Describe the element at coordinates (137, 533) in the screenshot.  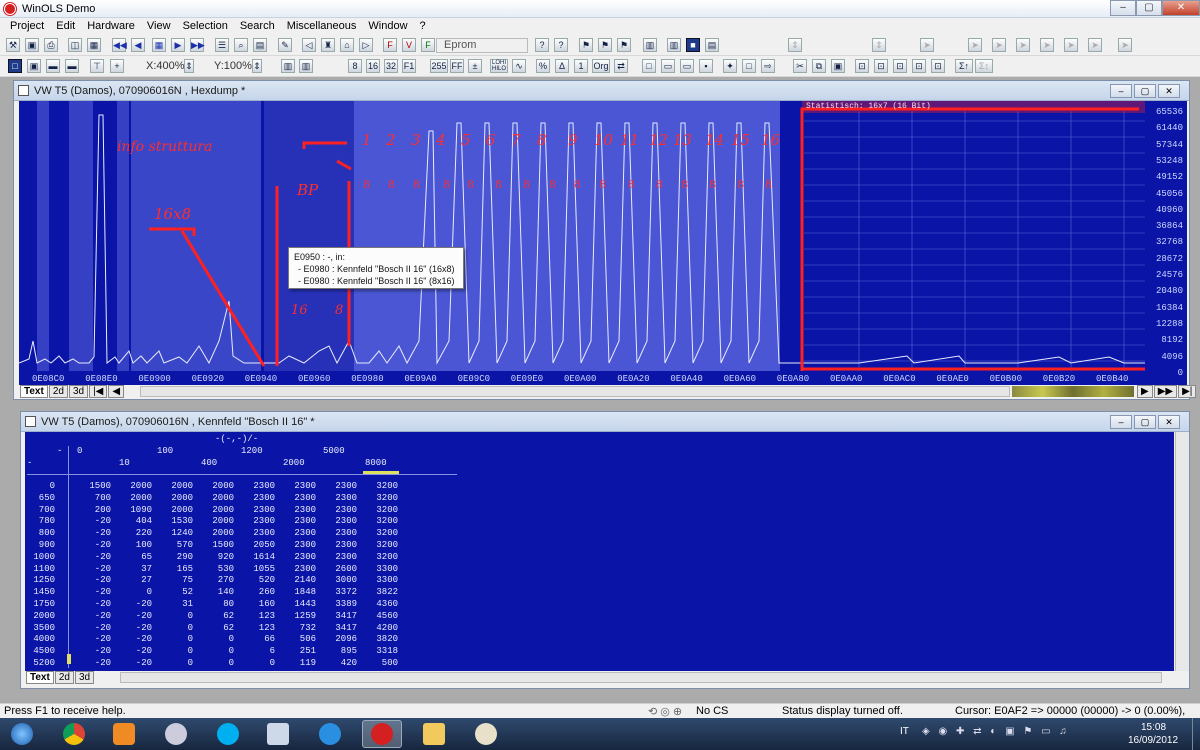
I see `map-cell: 220` at that location.